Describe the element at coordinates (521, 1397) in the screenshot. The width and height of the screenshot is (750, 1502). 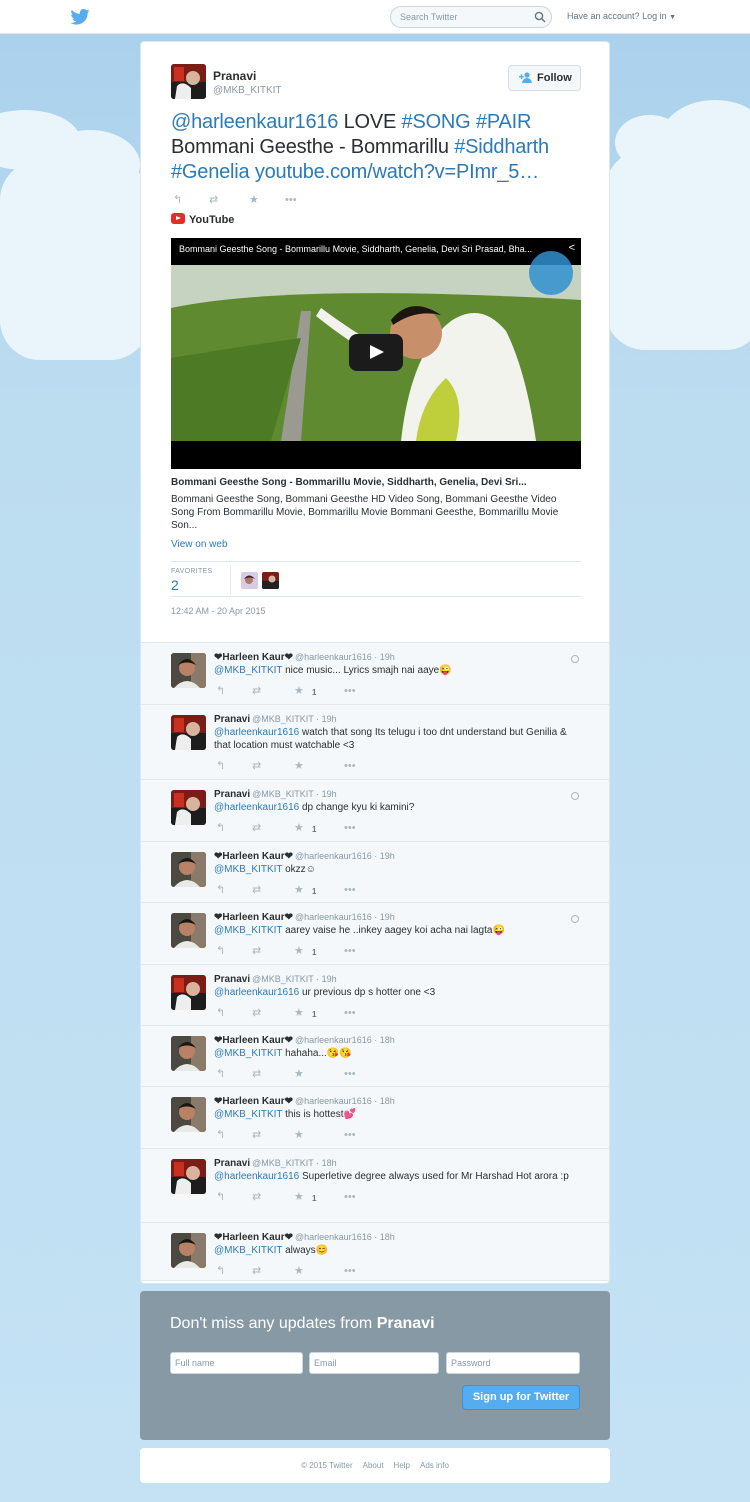
I see `signup-button: Sign up for Twitter` at that location.